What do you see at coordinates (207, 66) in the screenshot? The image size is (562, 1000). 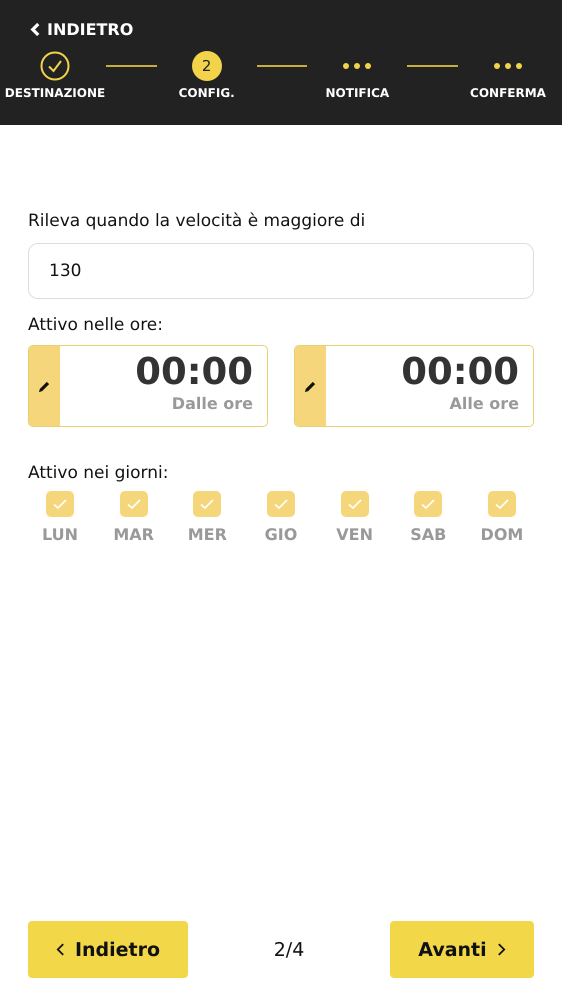 I see `step-number: 2` at bounding box center [207, 66].